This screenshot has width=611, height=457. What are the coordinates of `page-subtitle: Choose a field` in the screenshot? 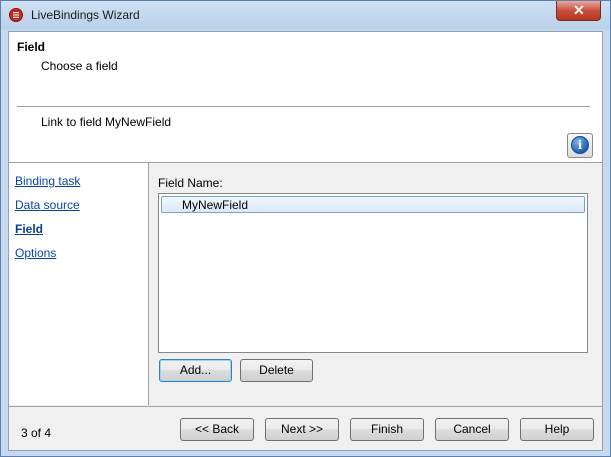 It's located at (79, 66).